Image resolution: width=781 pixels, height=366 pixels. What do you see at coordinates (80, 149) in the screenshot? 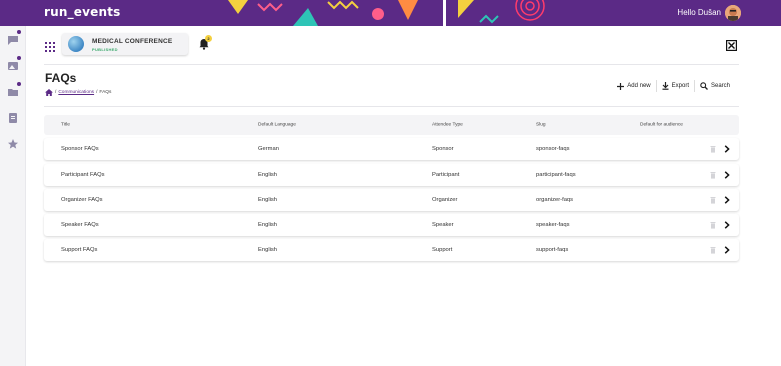
I see `row-title: Sponsor FAQs` at bounding box center [80, 149].